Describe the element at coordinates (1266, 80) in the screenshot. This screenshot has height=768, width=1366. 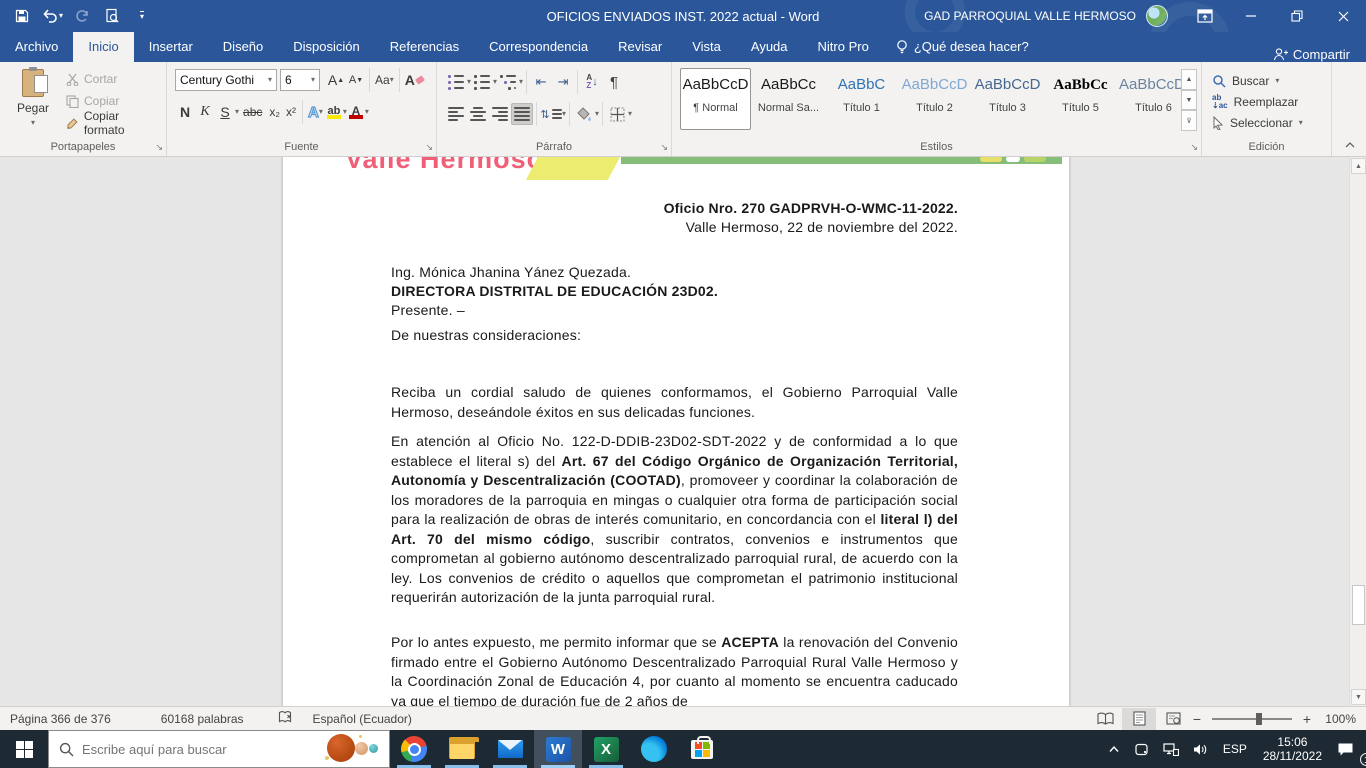
I see `find-button: Buscar ▾` at that location.